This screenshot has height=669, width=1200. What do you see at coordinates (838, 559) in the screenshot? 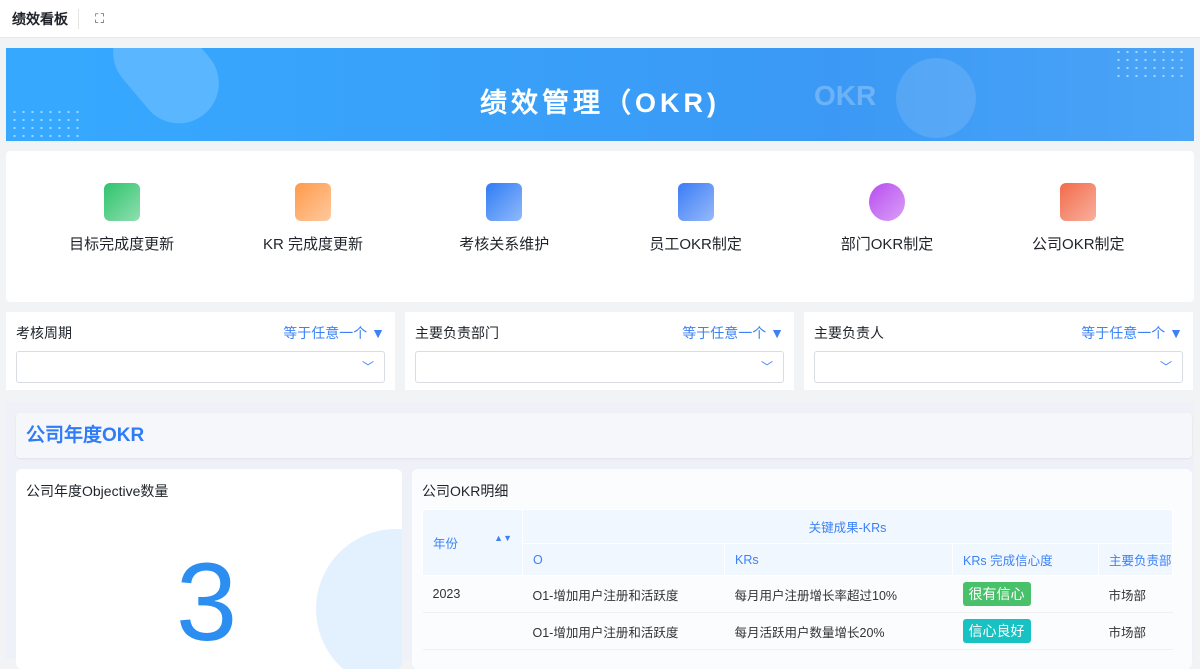
I see `column-header-krs: KRs` at bounding box center [838, 559].